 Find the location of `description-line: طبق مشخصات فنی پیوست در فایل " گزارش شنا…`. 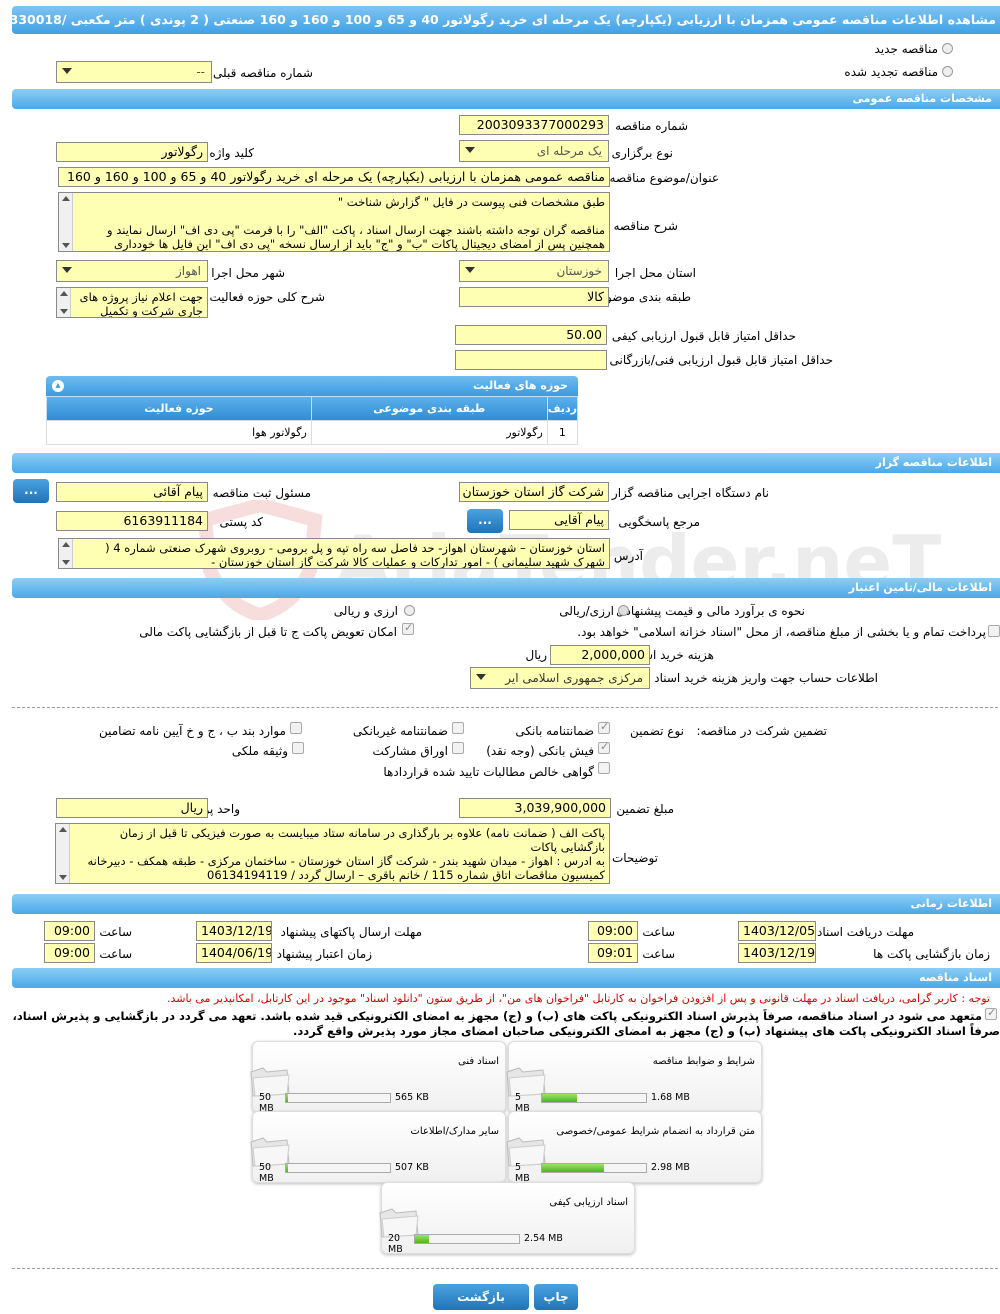

description-line: طبق مشخصات فنی پیوست در فایل " گزارش شنا… is located at coordinates (471, 202).